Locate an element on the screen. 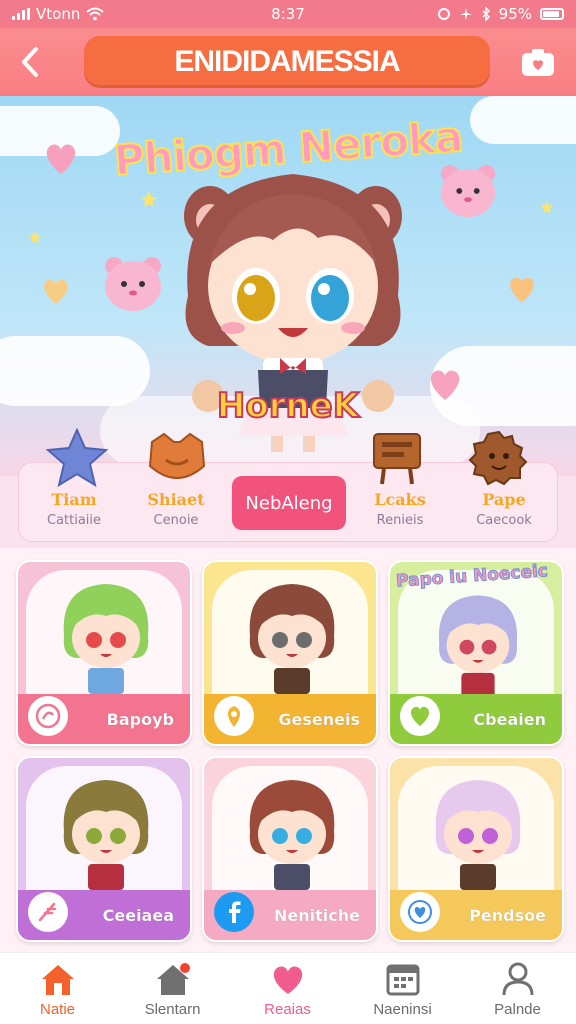  tab-label: Slentarn is located at coordinates (172, 1009).